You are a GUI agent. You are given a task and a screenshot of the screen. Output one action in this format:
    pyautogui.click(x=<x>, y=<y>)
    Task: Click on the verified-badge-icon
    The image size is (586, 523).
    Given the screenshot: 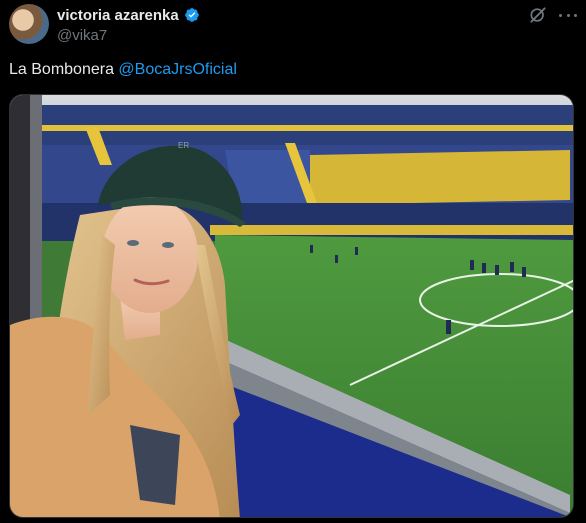 What is the action you would take?
    pyautogui.click(x=191, y=15)
    